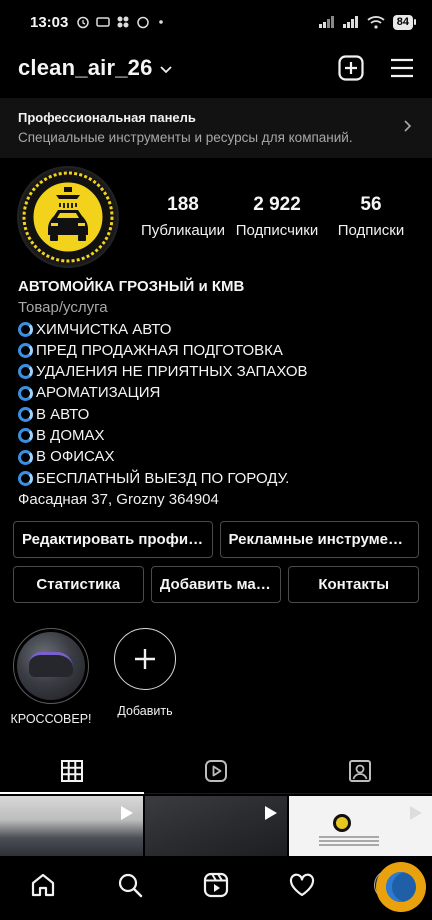 This screenshot has width=432, height=920. I want to click on tab-grid, so click(72, 771).